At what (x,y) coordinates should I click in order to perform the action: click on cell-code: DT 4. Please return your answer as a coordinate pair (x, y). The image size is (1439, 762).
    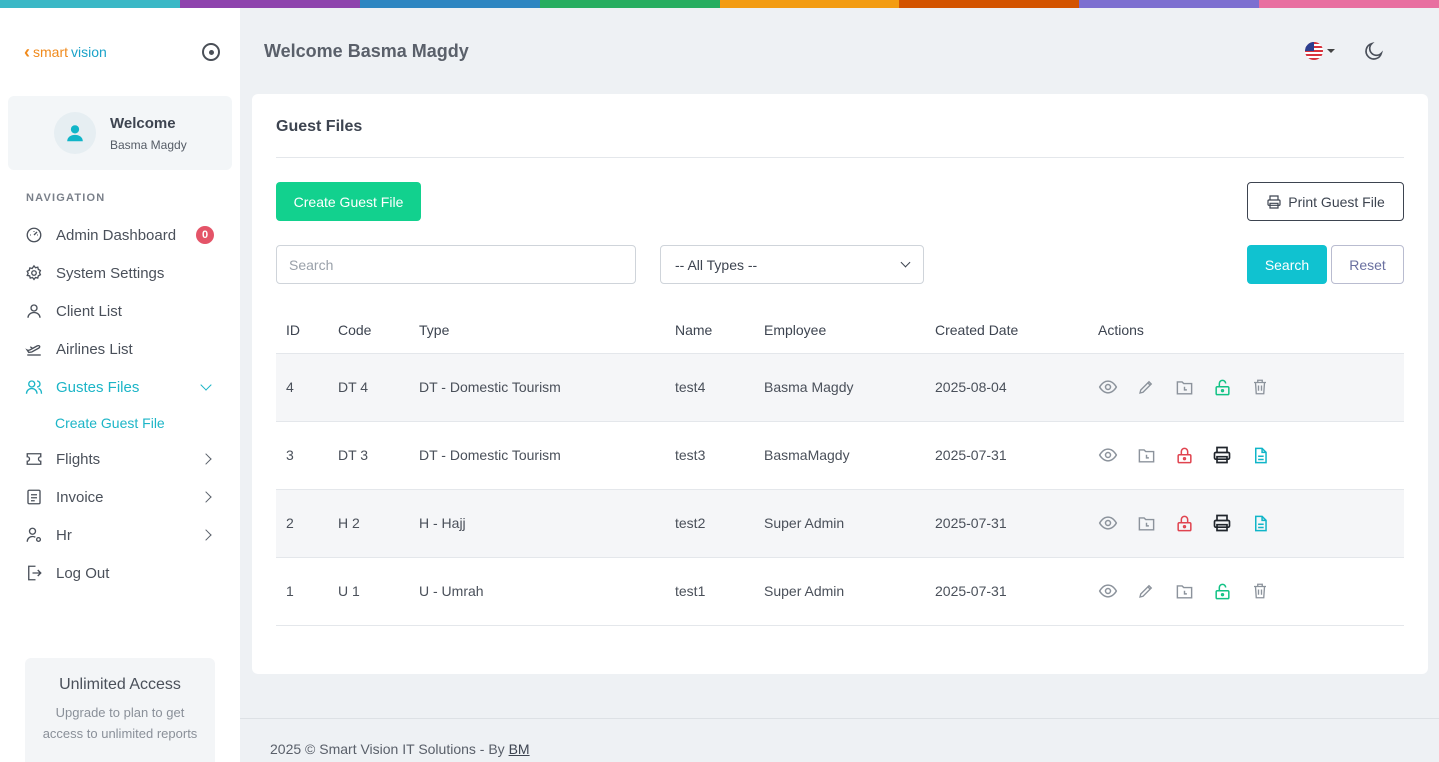
    Looking at the image, I should click on (368, 387).